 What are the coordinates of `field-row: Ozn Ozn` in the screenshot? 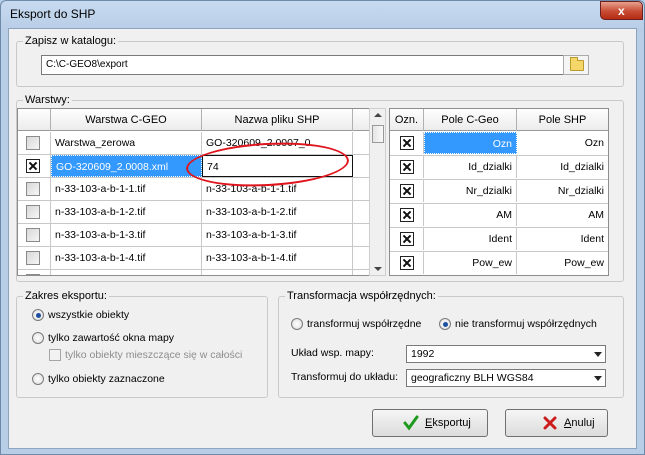 It's located at (499, 144).